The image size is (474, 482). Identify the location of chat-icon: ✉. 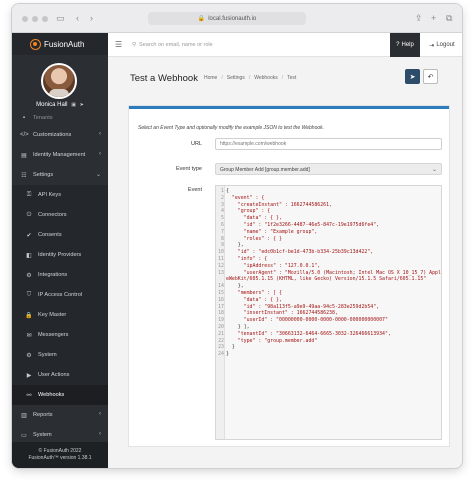
(29, 335).